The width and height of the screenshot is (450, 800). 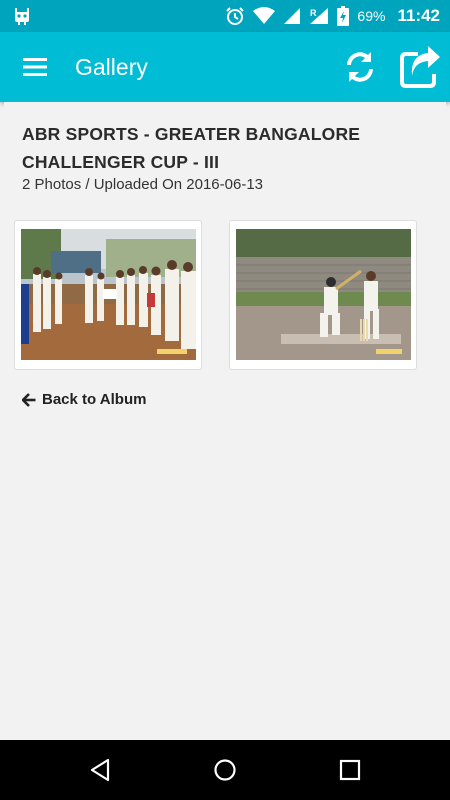 I want to click on arrow-left-icon, so click(x=29, y=399).